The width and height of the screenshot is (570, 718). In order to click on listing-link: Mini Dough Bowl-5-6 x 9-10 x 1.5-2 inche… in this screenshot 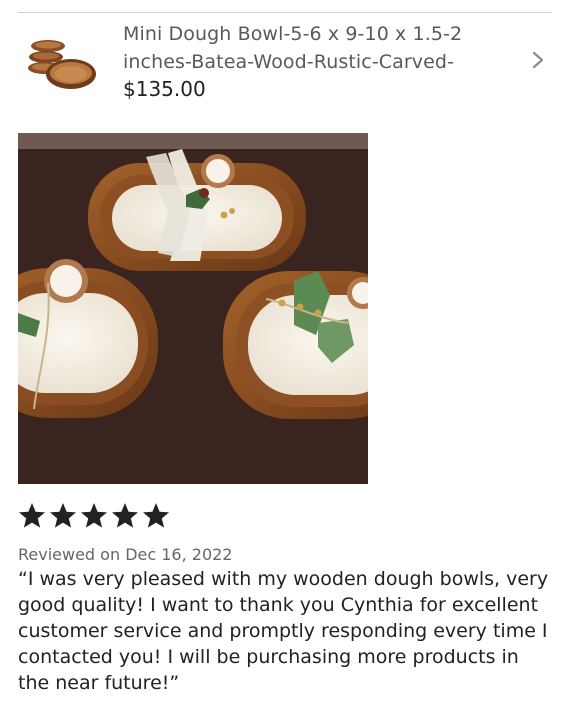, I will do `click(285, 59)`.